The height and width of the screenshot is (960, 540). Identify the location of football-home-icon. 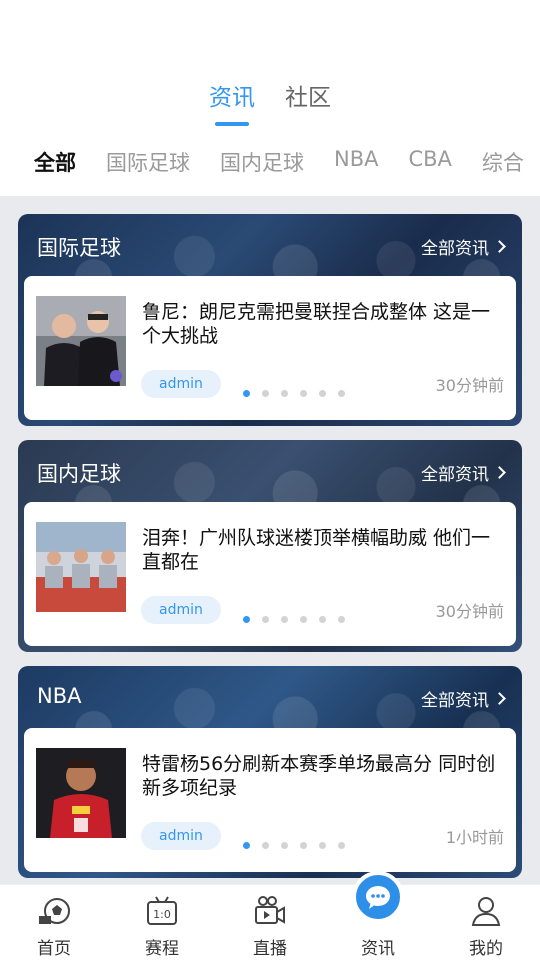
(54, 911).